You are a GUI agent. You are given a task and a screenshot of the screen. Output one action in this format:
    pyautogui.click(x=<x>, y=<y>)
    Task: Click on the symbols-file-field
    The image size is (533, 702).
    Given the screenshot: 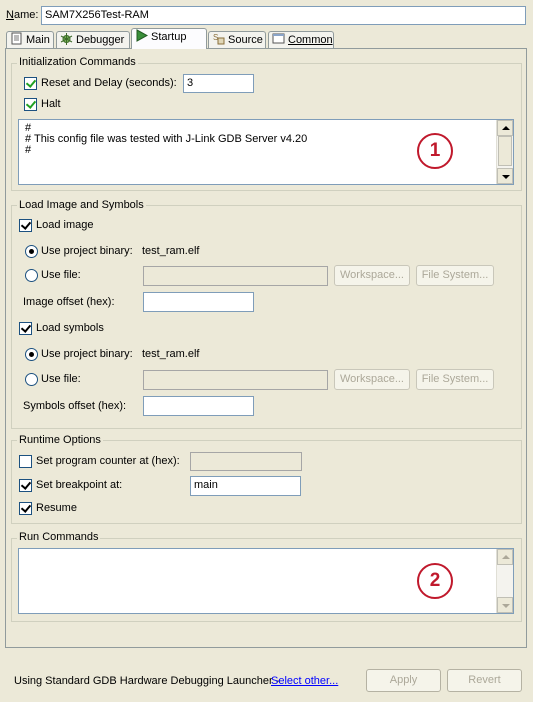 What is the action you would take?
    pyautogui.click(x=235, y=380)
    